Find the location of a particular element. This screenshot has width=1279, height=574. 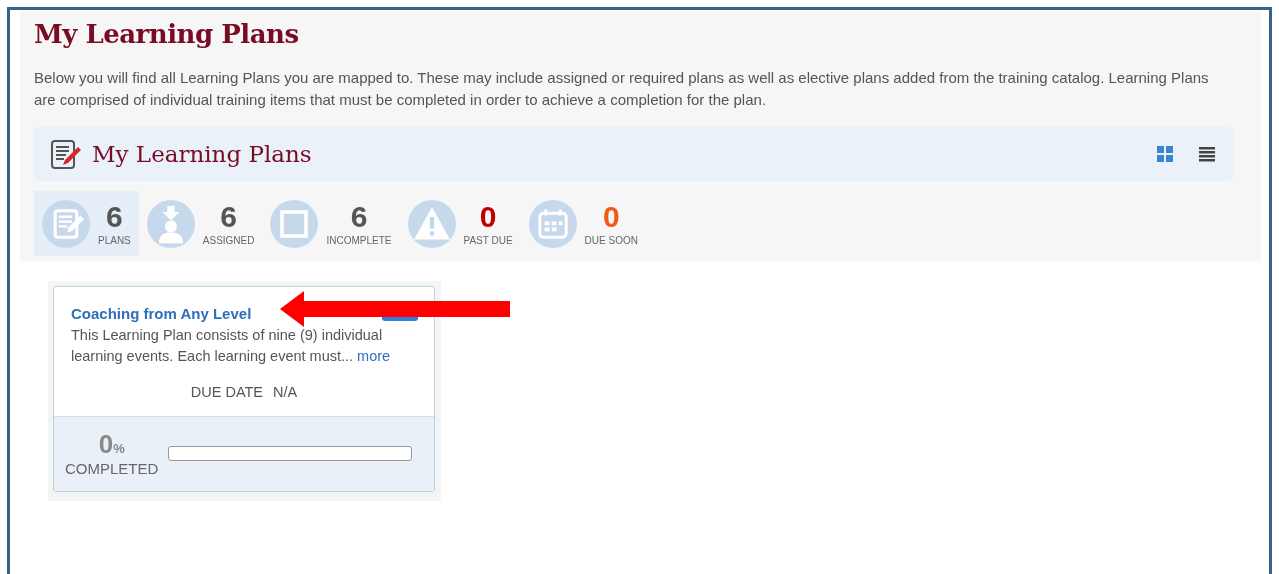

plan-title-link: Coaching from Any Level is located at coordinates (161, 313).